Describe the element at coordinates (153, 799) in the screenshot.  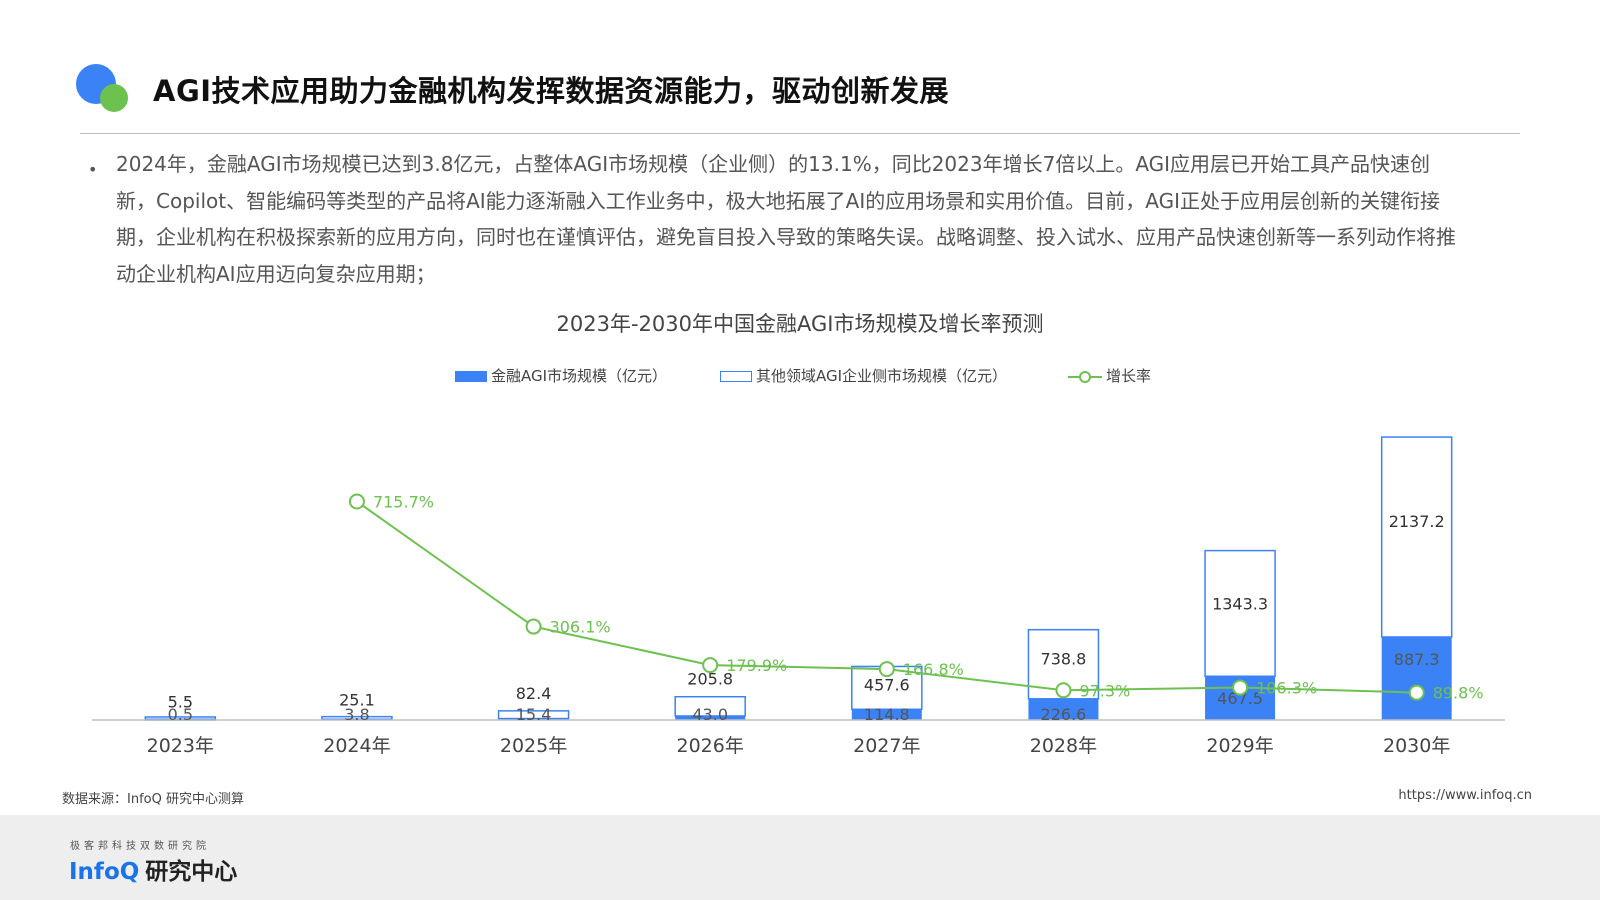
I see `data-source: 数据来源：InfoQ 研究中心测算` at that location.